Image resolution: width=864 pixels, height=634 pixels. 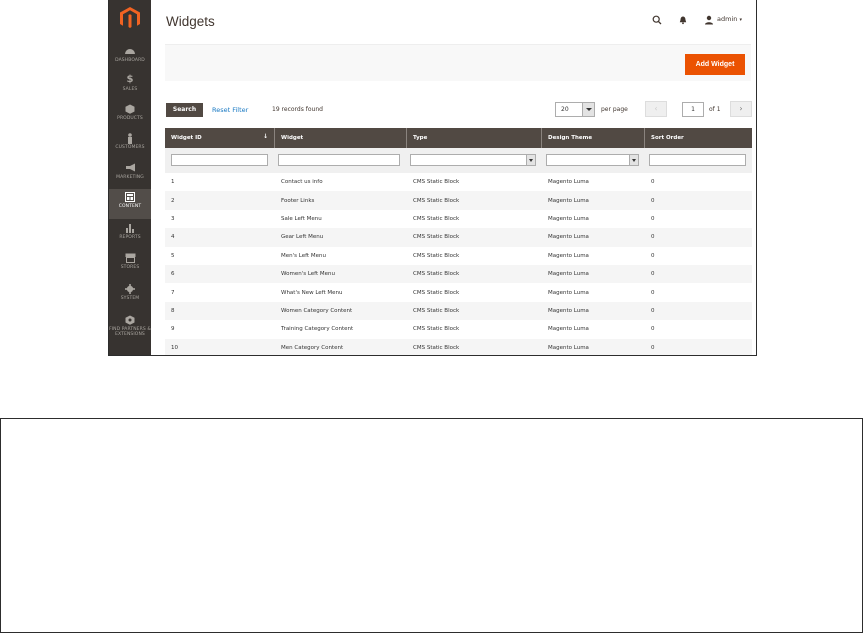 I want to click on table-cell: 3, so click(x=173, y=218).